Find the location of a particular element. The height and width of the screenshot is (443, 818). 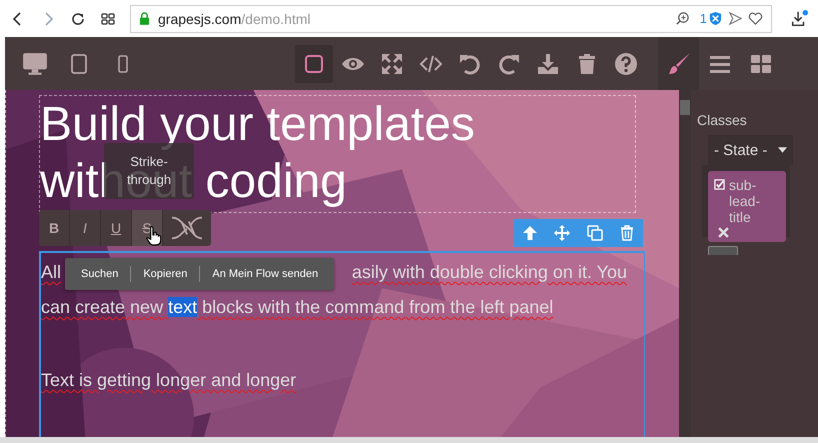

classes-label: Classes is located at coordinates (722, 120).